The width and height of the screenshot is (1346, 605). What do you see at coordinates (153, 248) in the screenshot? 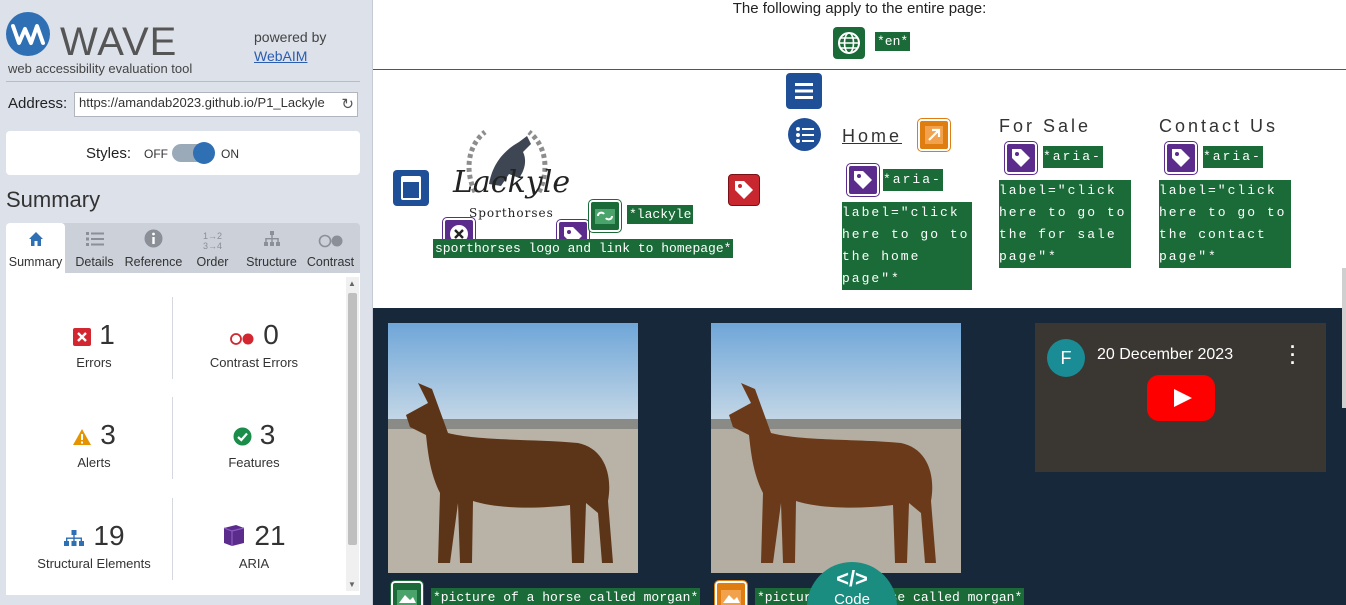
I see `tab-reference: Reference` at bounding box center [153, 248].